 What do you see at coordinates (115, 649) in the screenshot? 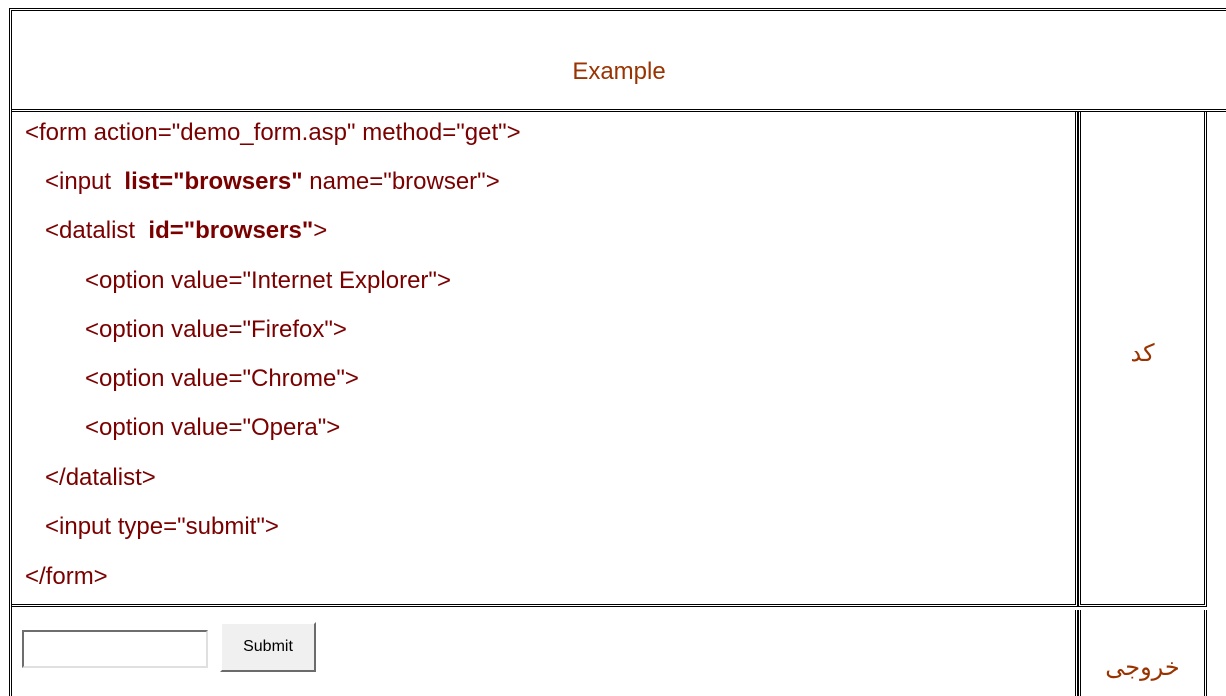
I see `browser-input` at bounding box center [115, 649].